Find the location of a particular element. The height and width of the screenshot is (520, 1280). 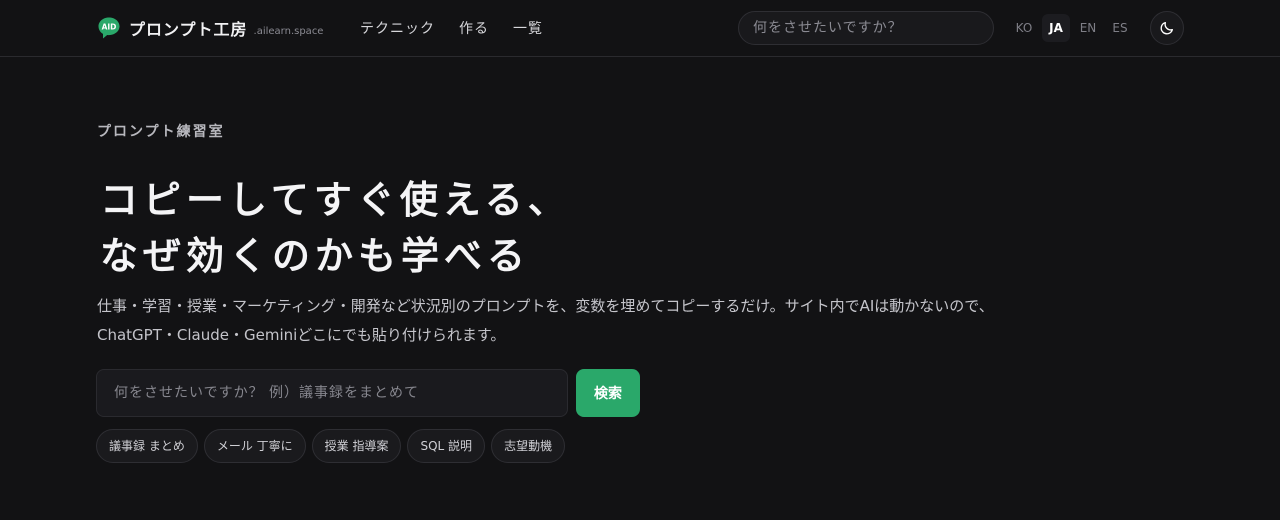

moon-icon is located at coordinates (1166, 28).